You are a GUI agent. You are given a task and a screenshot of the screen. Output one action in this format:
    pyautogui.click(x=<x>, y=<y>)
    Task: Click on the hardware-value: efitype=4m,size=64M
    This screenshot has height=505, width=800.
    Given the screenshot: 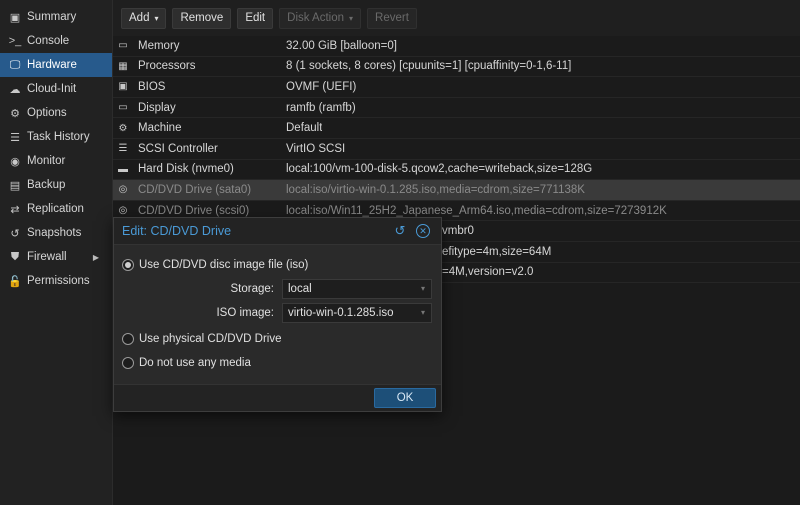 What is the action you would take?
    pyautogui.click(x=497, y=251)
    